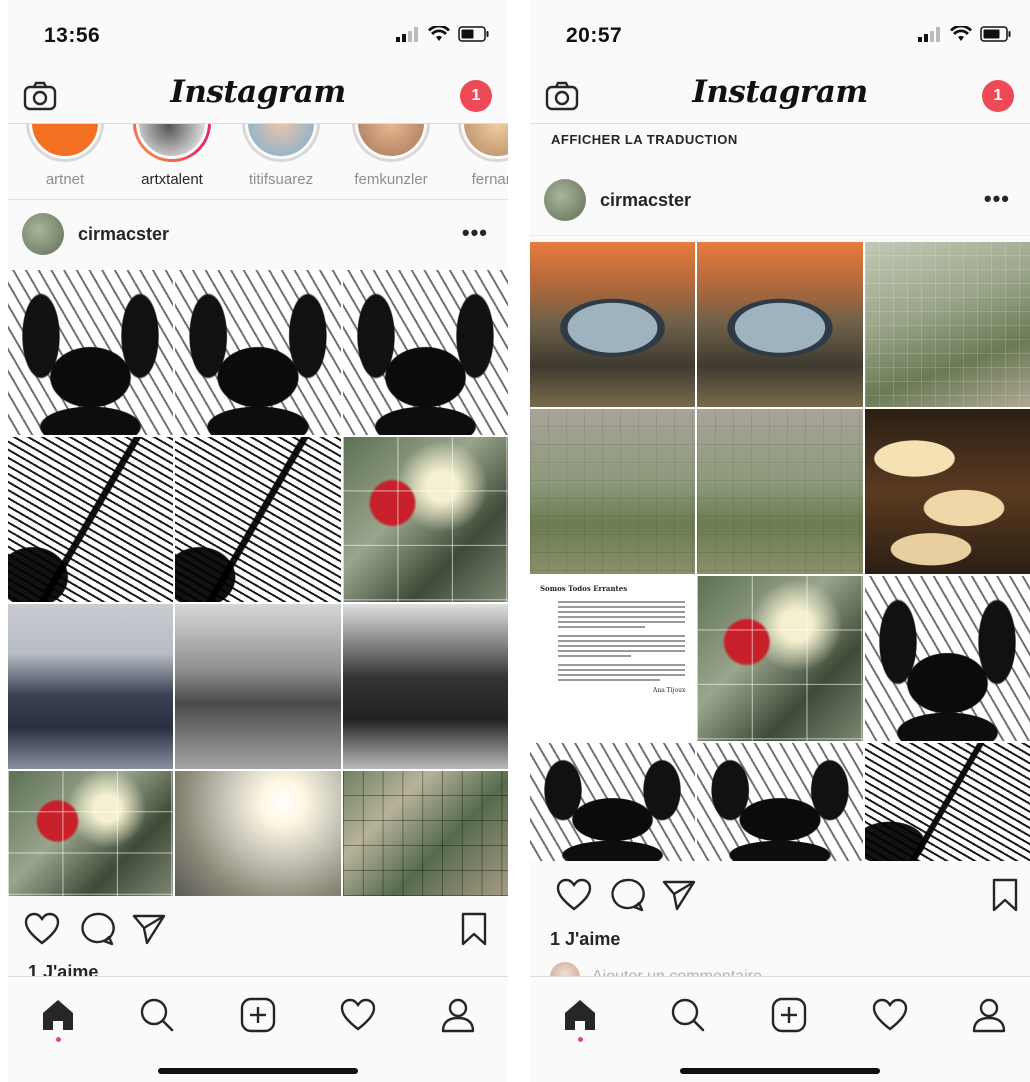 The image size is (1030, 1082). I want to click on story-name: femkunzler, so click(391, 179).